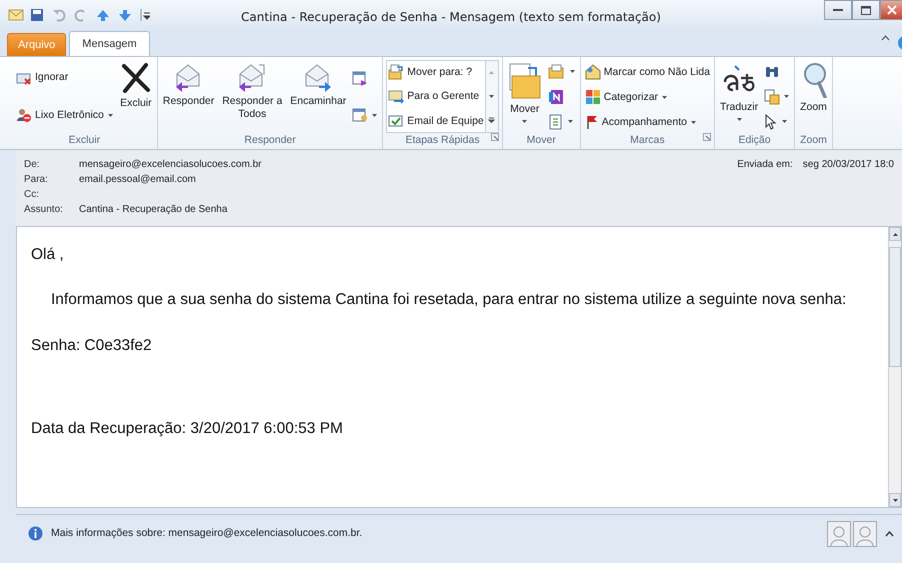 The width and height of the screenshot is (902, 563). I want to click on ribbon-button: Encaminhar, so click(318, 85).